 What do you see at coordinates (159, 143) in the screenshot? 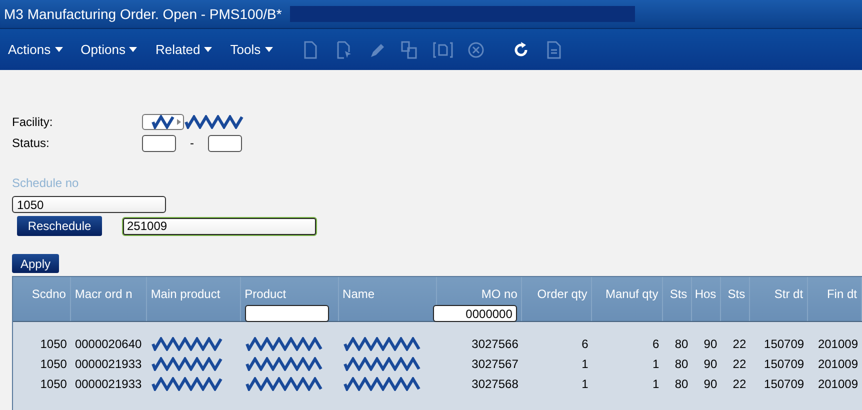
I see `status-from-field` at bounding box center [159, 143].